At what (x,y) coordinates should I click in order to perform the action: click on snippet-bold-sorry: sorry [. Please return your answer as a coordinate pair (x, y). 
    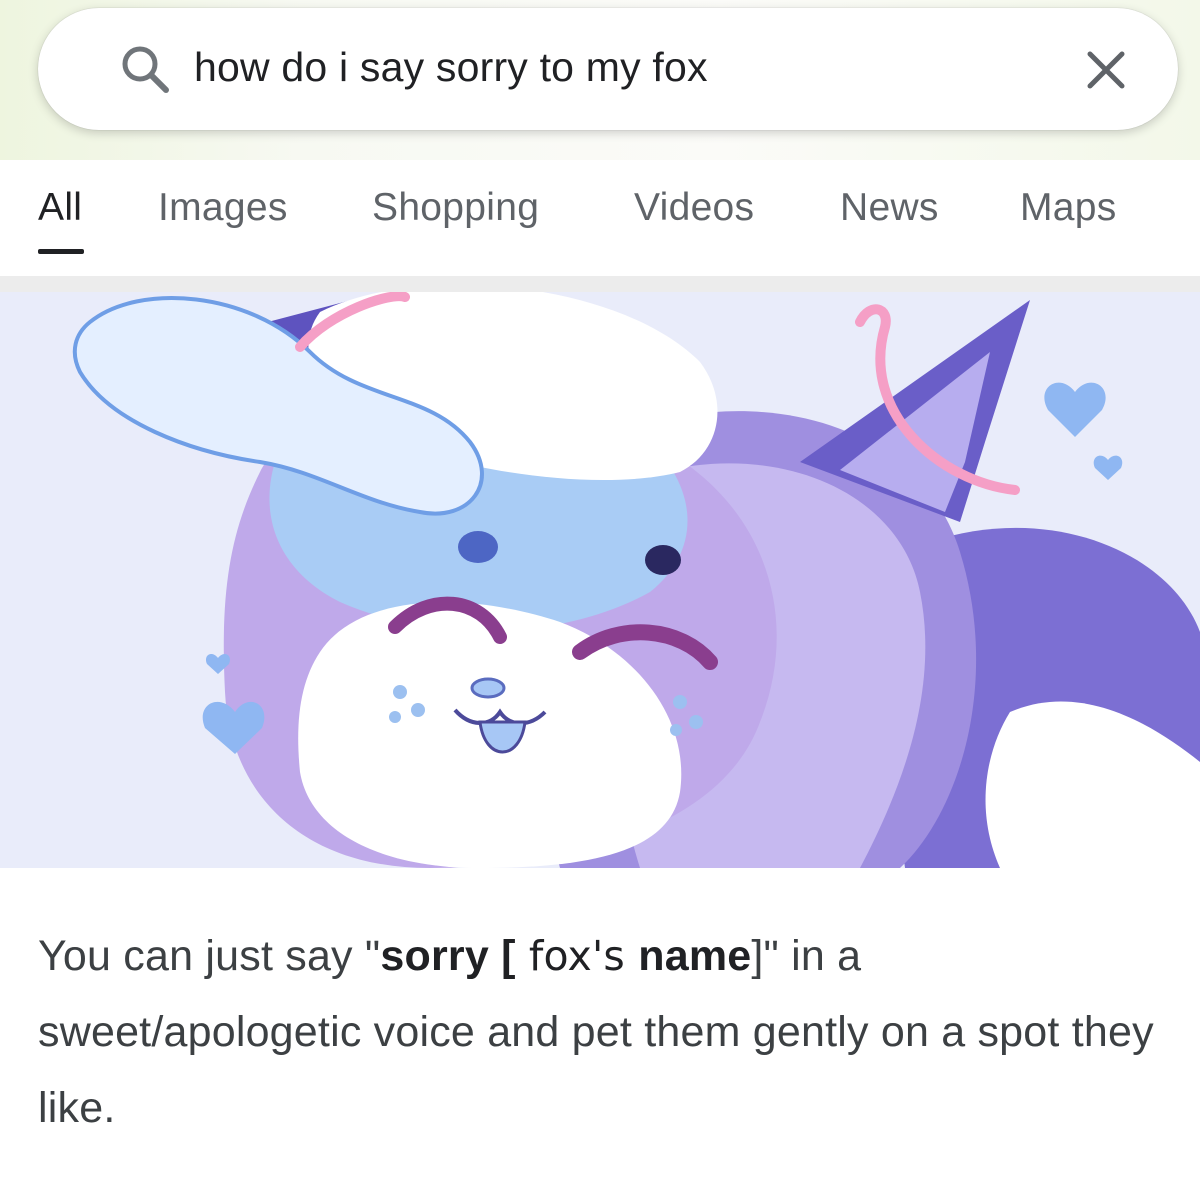
    Looking at the image, I should click on (448, 956).